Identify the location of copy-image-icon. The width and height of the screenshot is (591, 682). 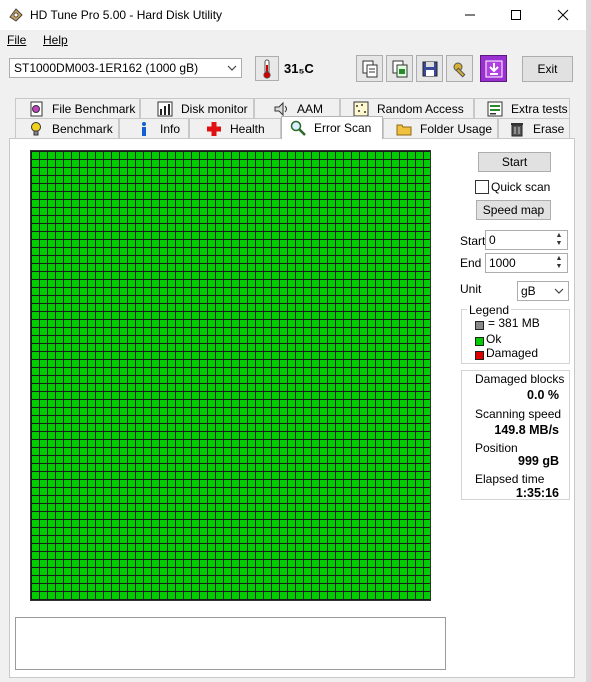
(399, 68).